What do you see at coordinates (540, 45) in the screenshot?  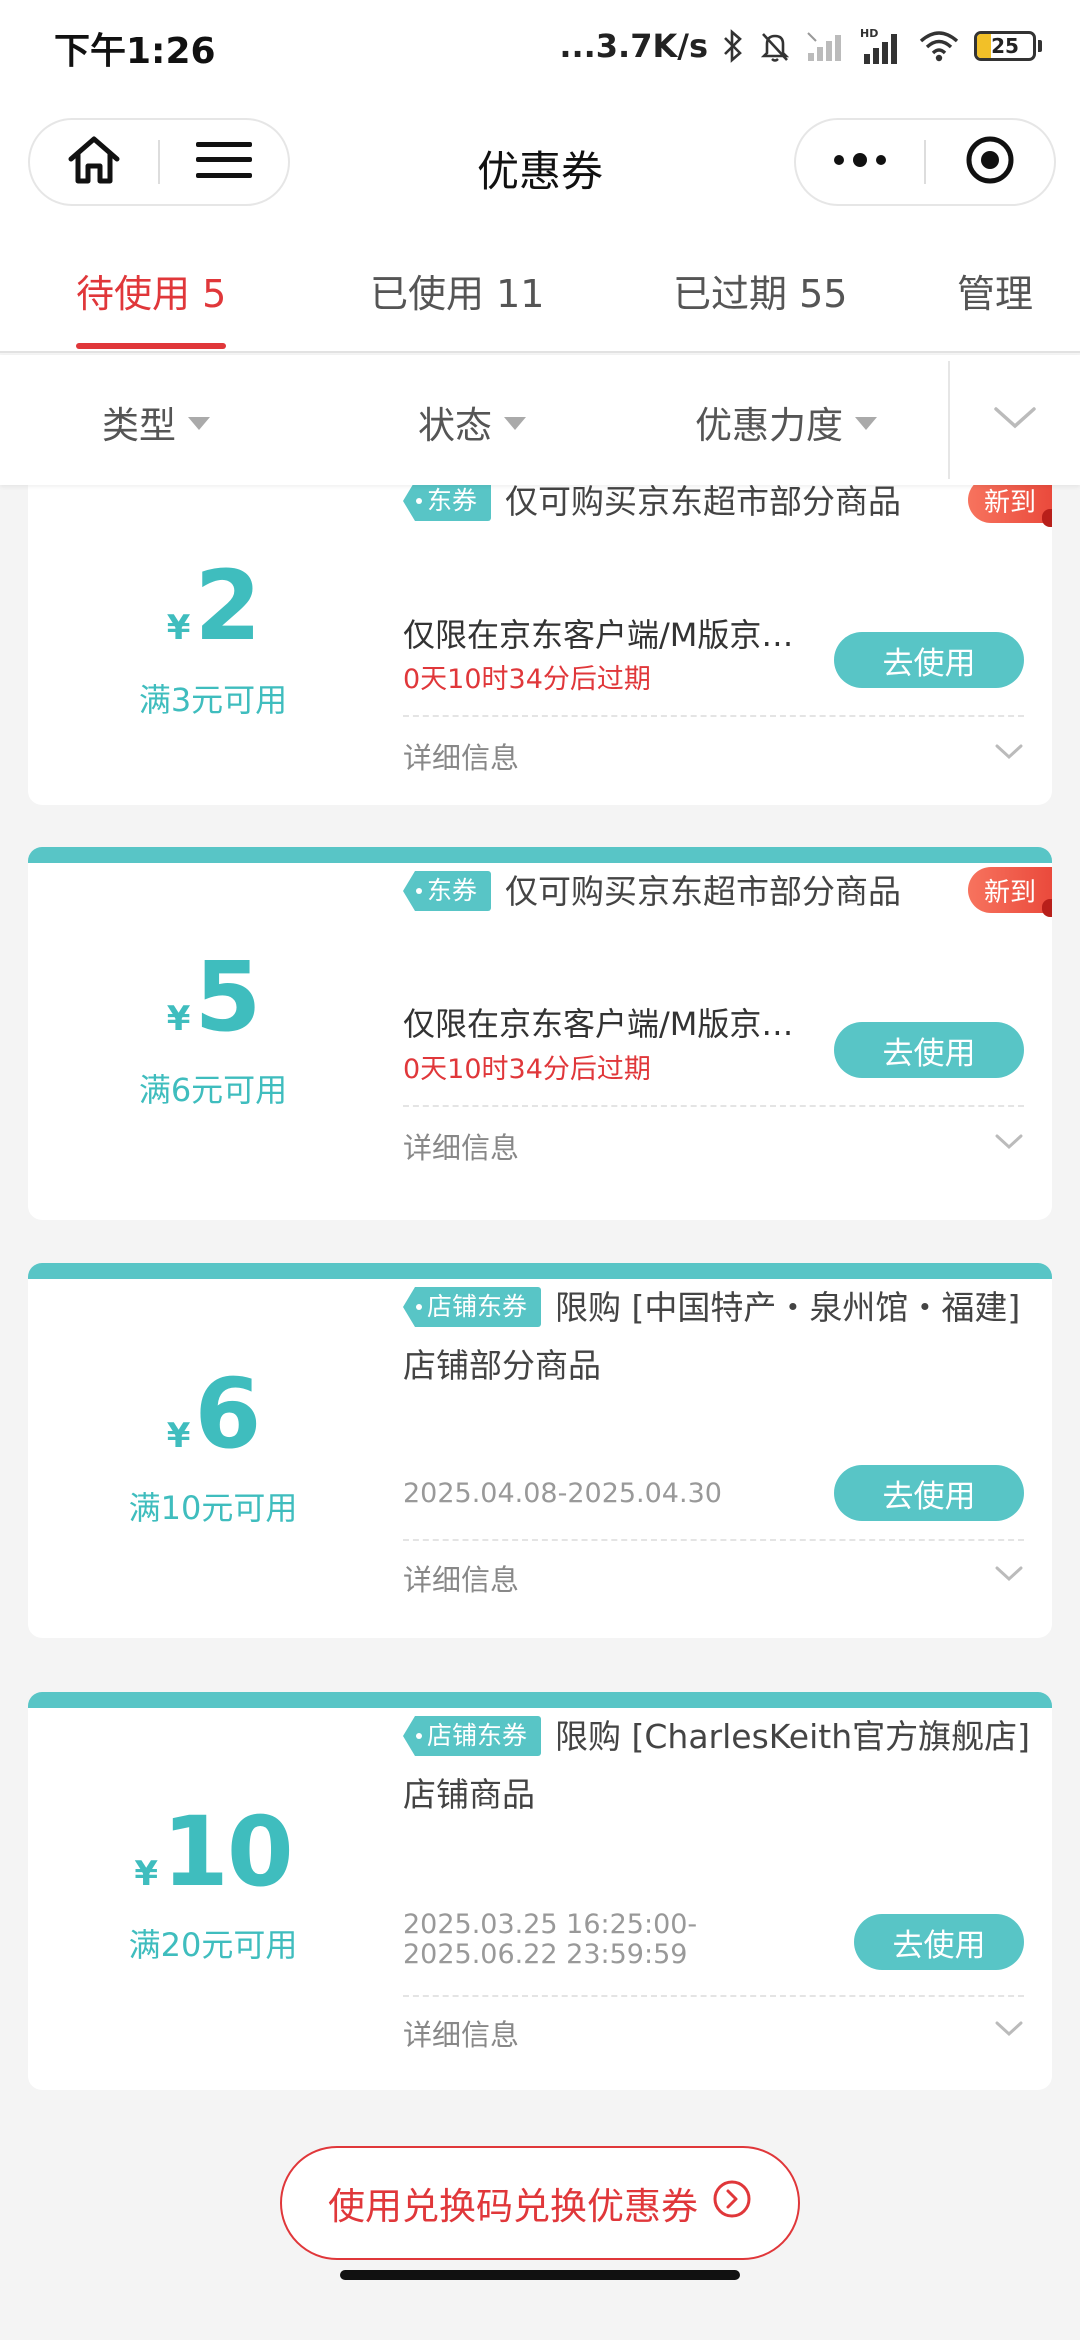 I see `status-bar: 下午1:26 ...3.7K/s HD 25` at bounding box center [540, 45].